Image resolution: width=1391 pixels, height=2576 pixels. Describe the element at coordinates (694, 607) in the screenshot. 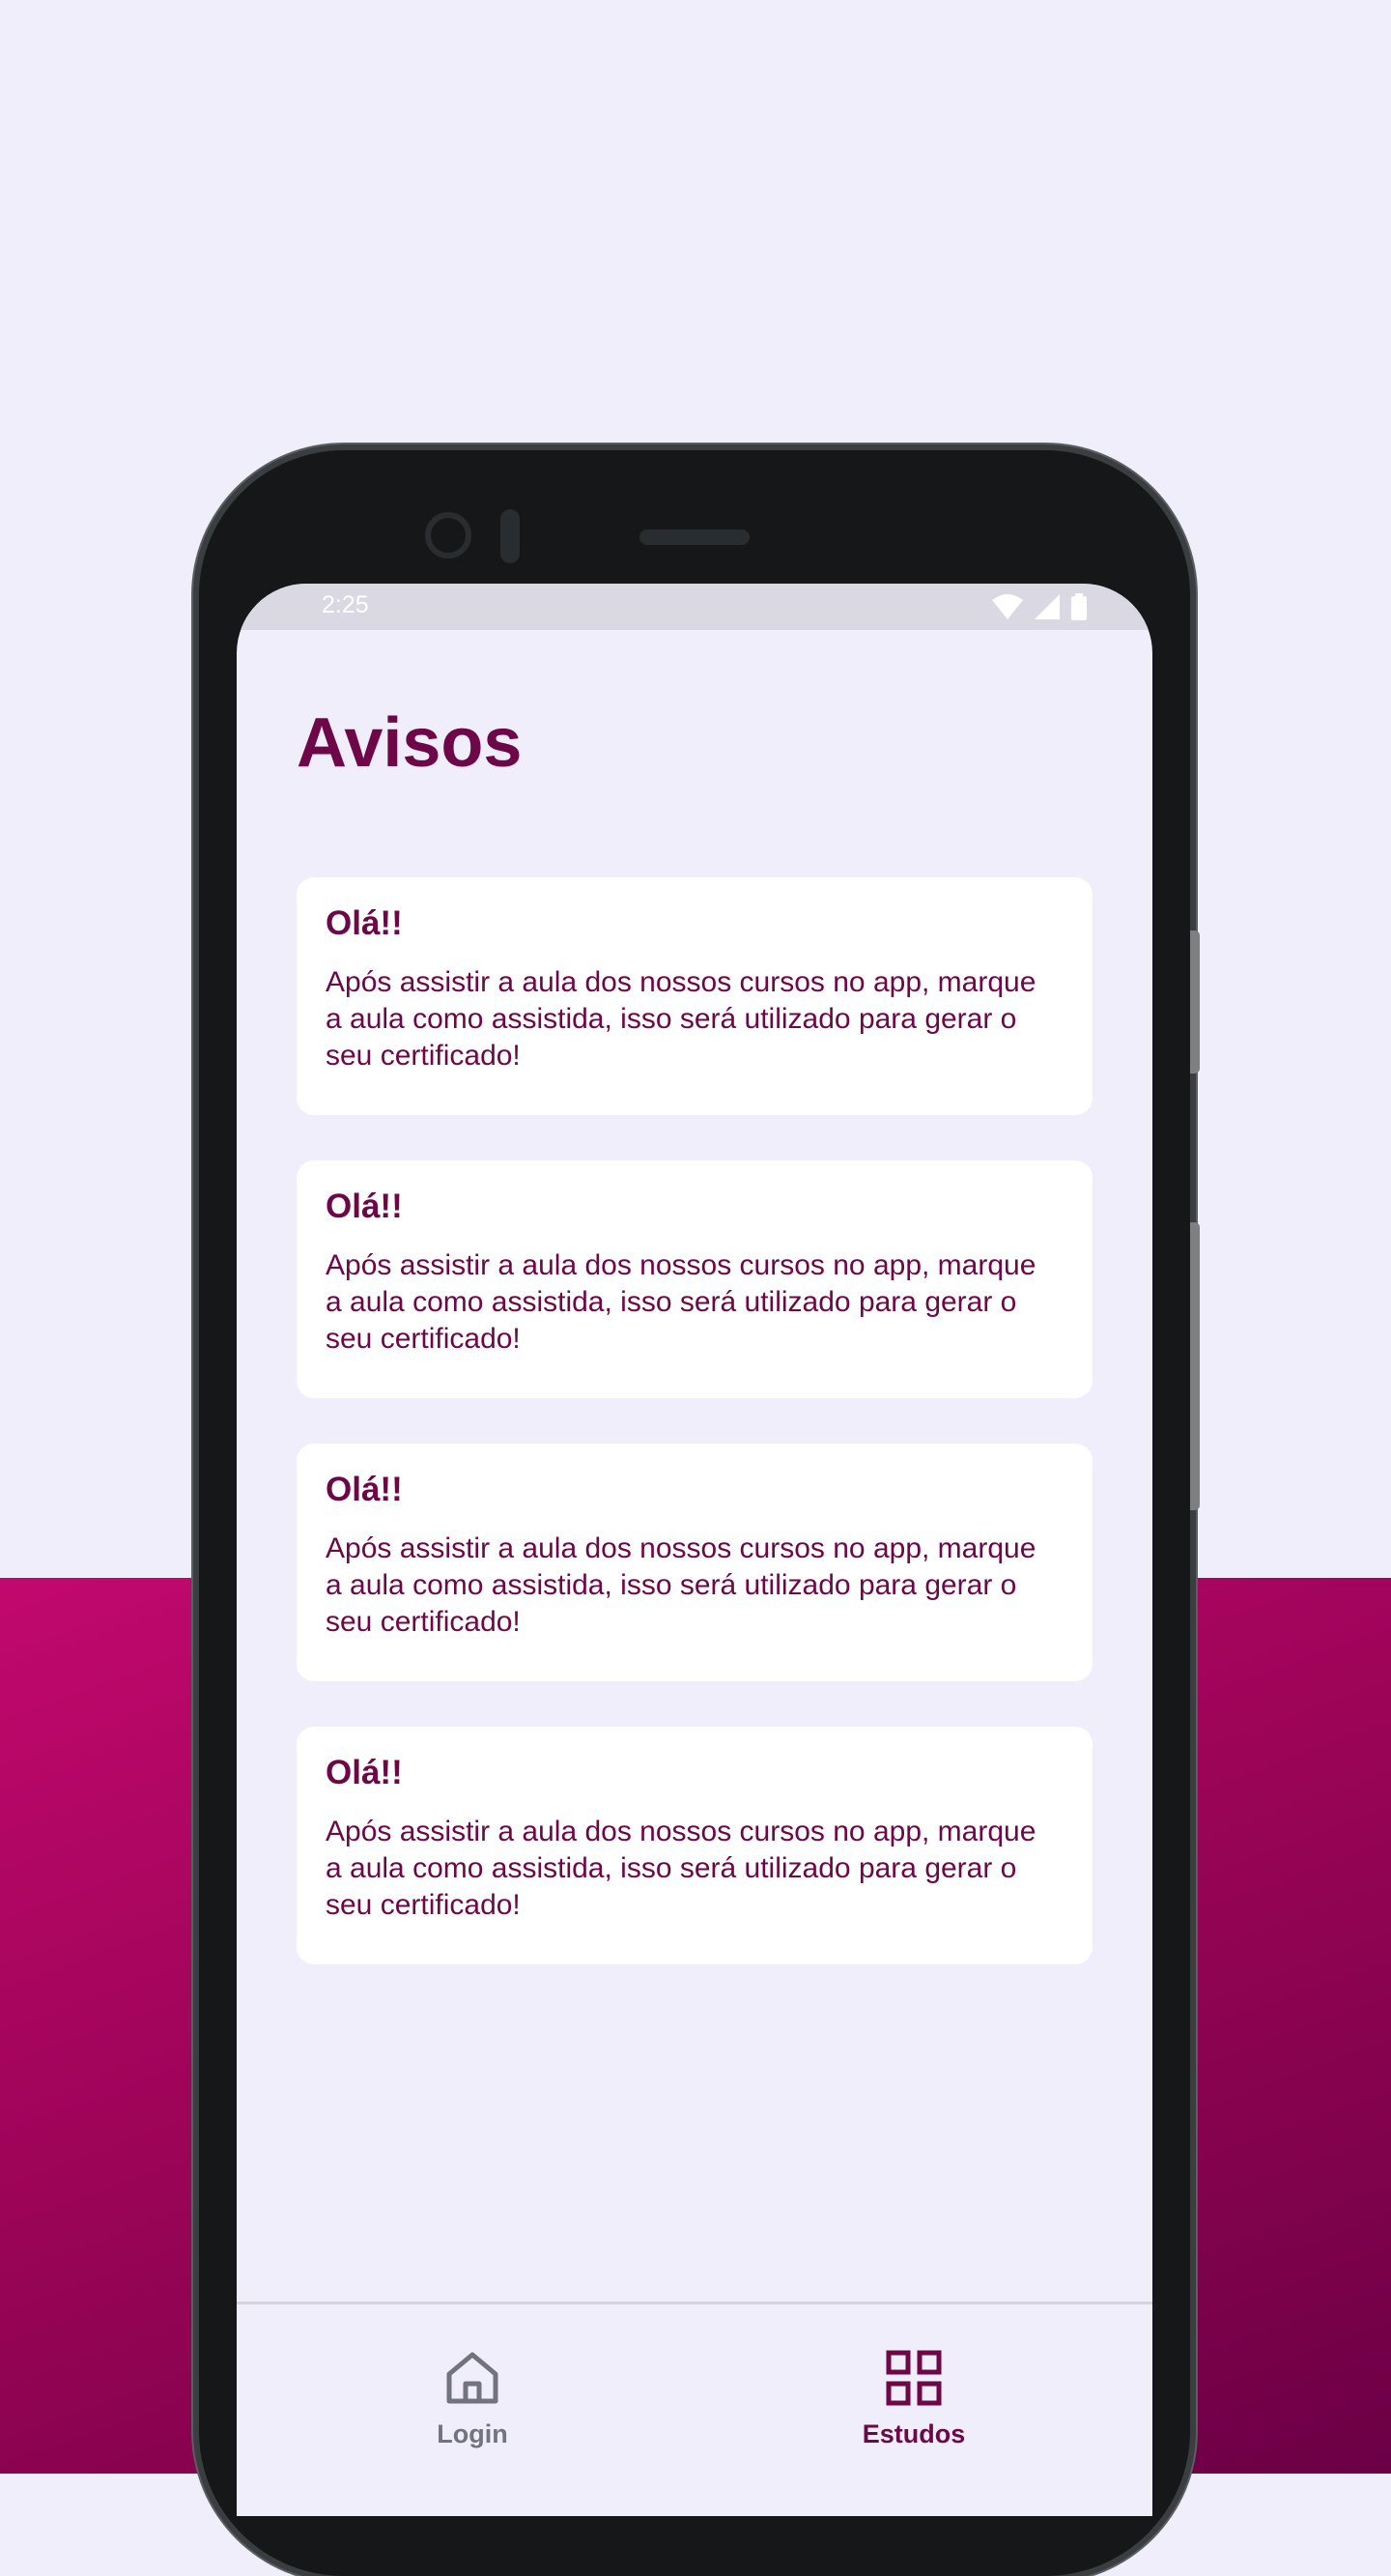

I see `status-bar: 2:25` at that location.